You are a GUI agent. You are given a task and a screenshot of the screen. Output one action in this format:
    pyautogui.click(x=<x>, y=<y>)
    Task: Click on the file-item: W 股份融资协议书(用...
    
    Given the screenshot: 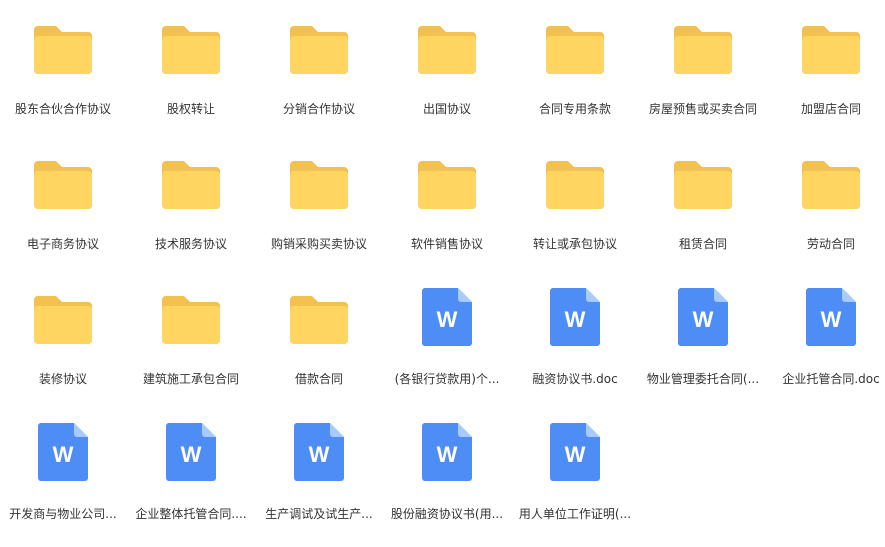 What is the action you would take?
    pyautogui.click(x=447, y=465)
    